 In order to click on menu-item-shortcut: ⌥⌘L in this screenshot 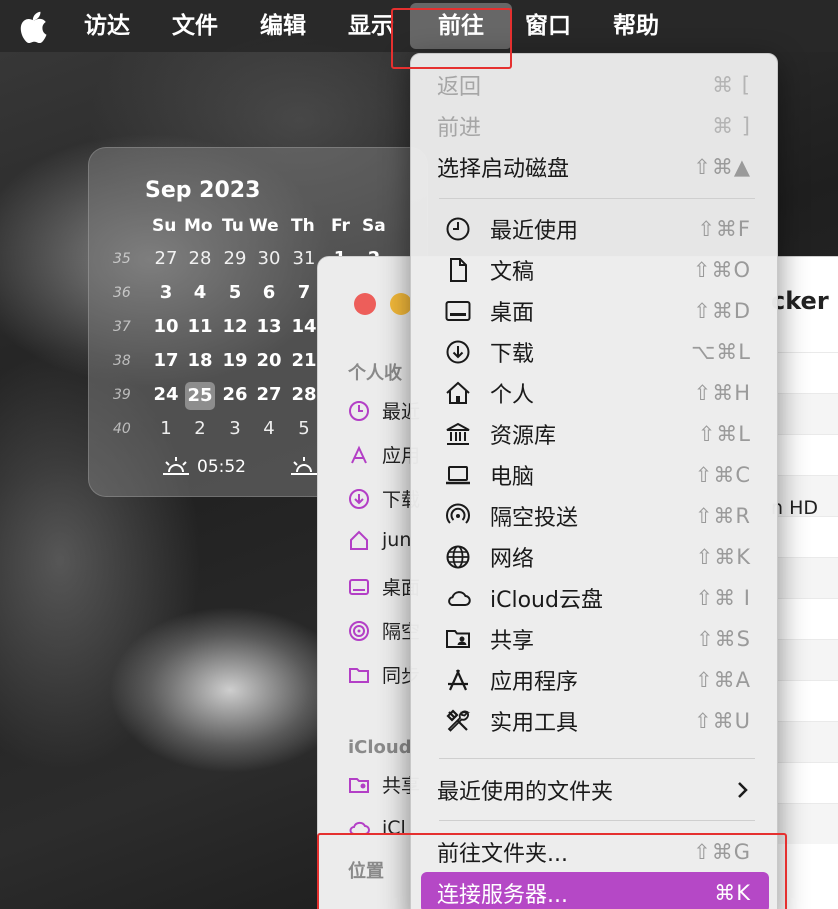, I will do `click(721, 351)`.